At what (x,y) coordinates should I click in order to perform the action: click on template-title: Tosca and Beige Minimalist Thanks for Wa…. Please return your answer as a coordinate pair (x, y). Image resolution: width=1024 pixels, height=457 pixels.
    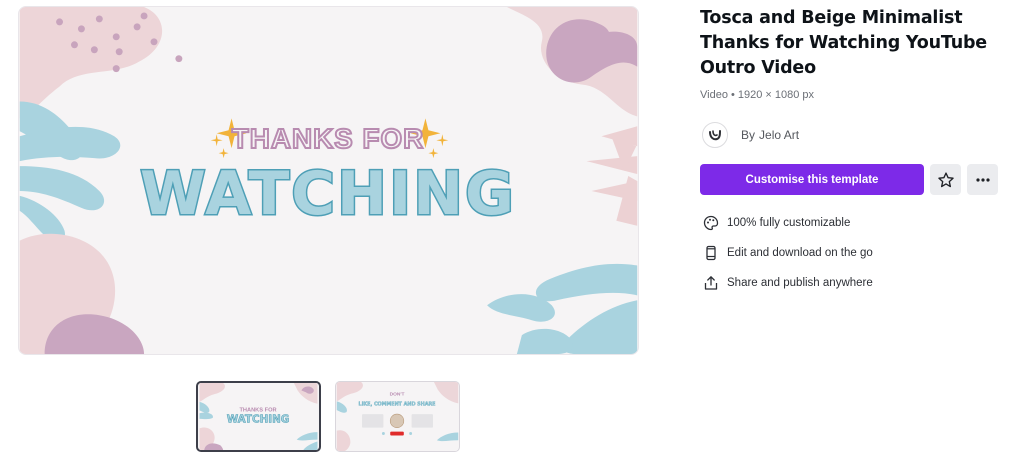
    Looking at the image, I should click on (843, 43).